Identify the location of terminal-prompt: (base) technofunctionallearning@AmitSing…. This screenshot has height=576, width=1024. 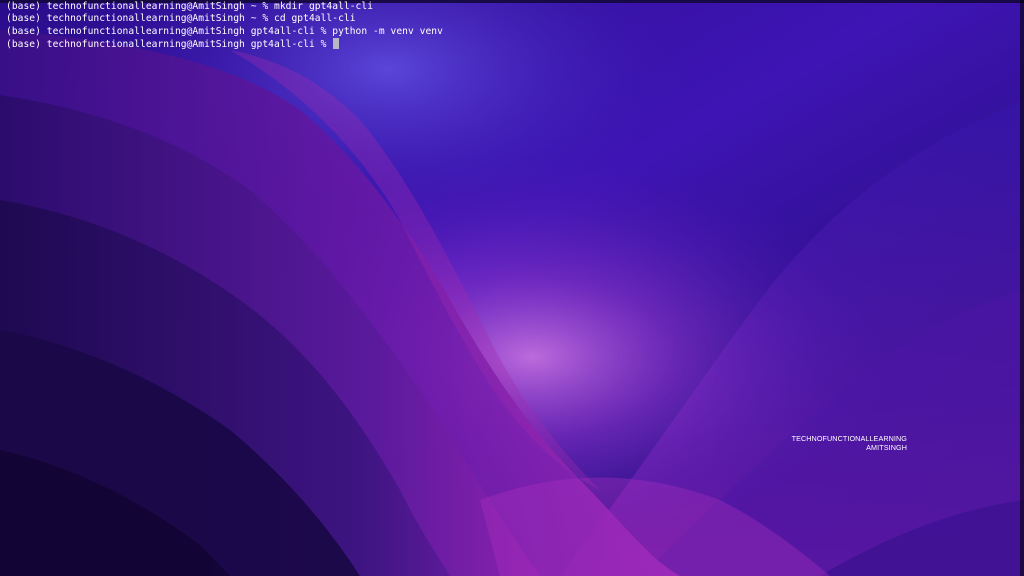
(169, 44).